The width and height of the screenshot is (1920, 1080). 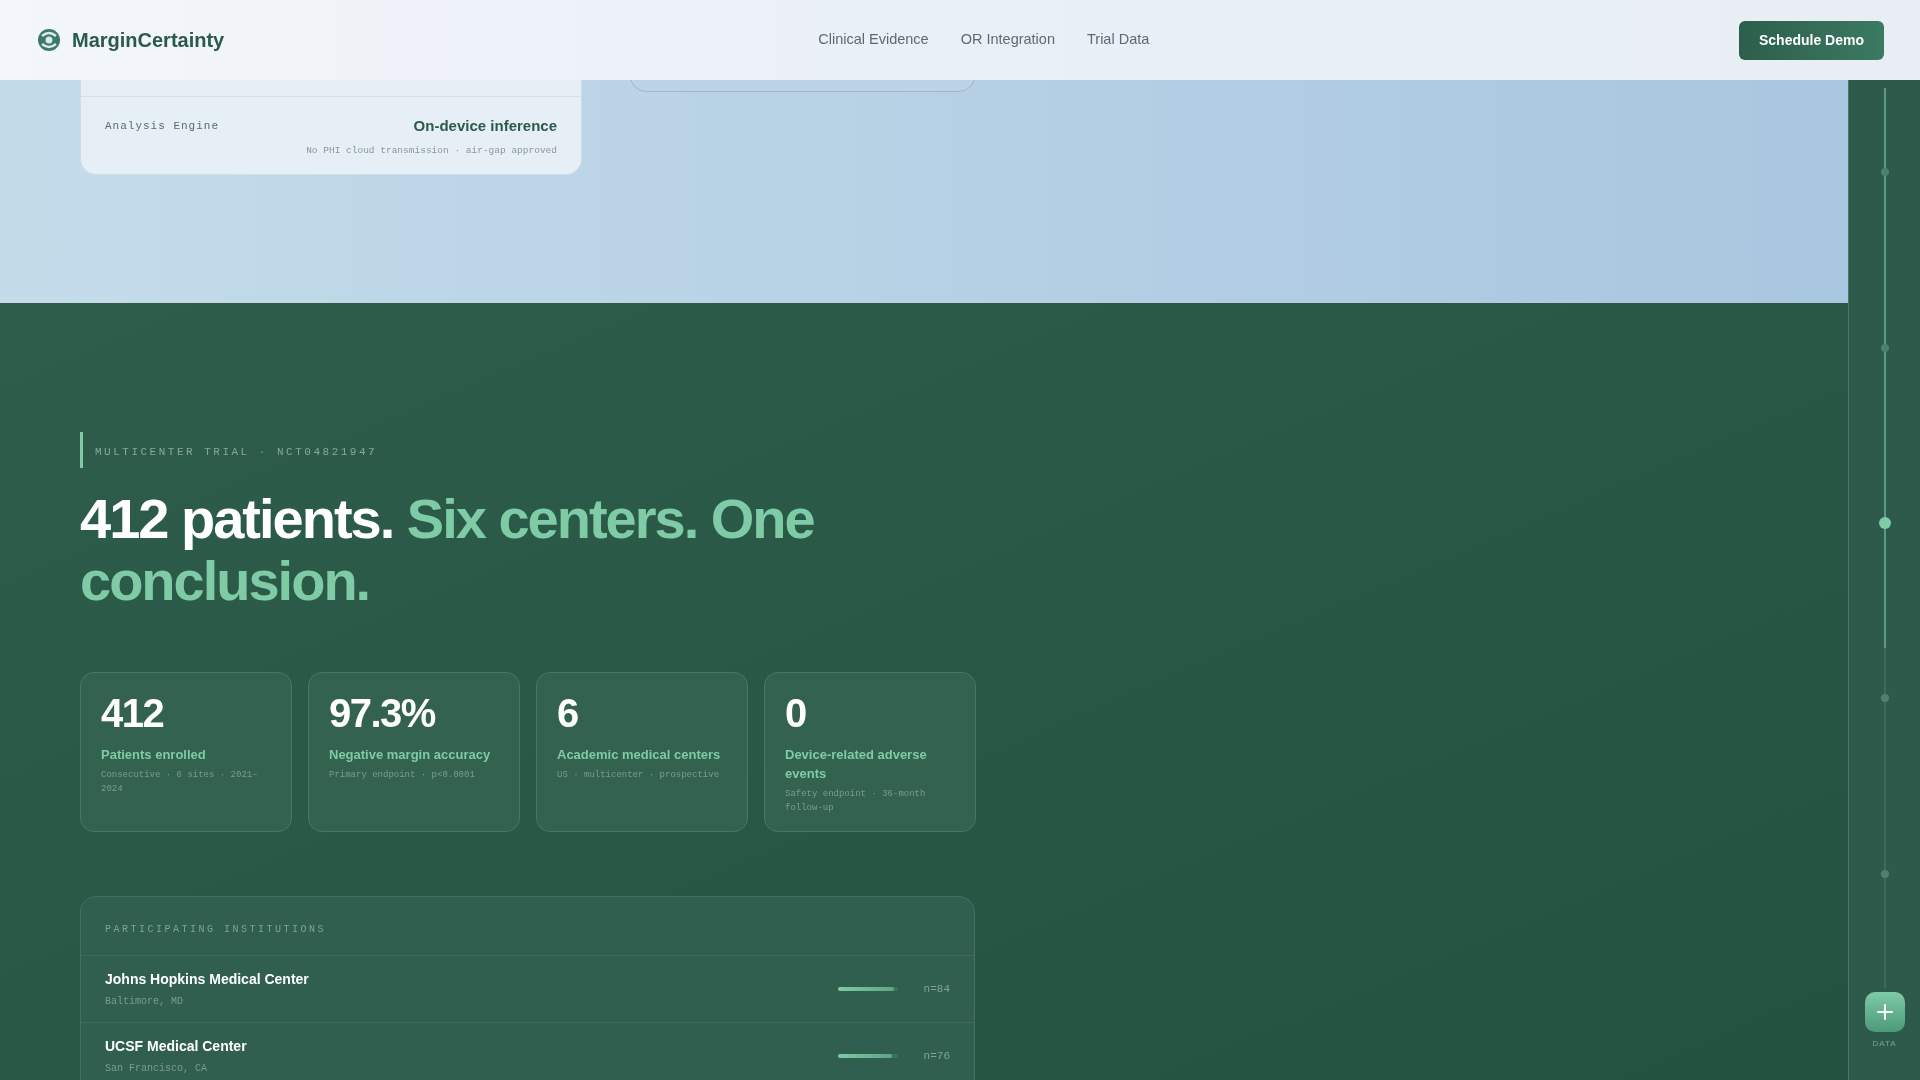 I want to click on panel-title: PARTICIPATING INSTITUTIONS, so click(x=216, y=929).